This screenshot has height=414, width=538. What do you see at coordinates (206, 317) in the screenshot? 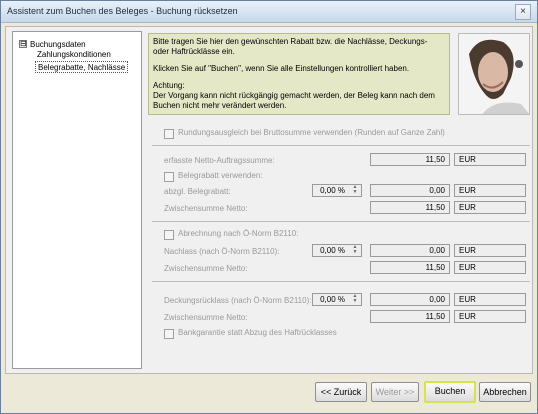
I see `zwischensumme-3-label: Zwischensumme Netto:` at bounding box center [206, 317].